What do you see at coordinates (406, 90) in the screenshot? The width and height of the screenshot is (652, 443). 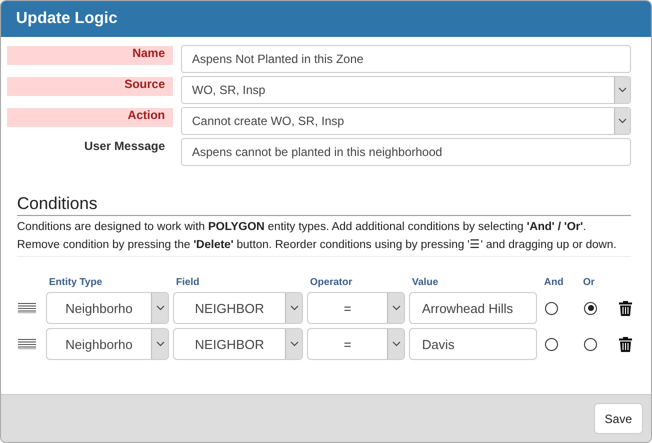 I see `select-field: WO, SR, Insp` at bounding box center [406, 90].